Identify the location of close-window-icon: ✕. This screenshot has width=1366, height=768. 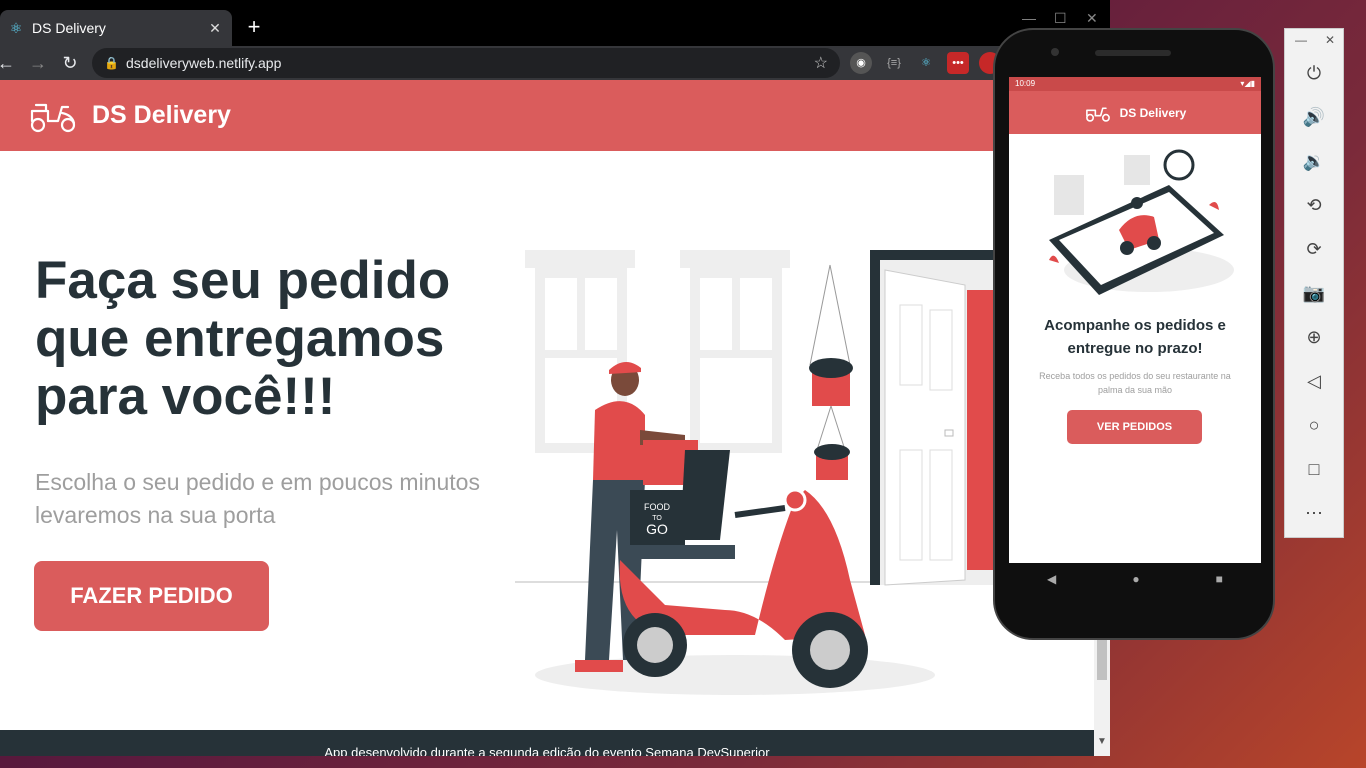
(1092, 18).